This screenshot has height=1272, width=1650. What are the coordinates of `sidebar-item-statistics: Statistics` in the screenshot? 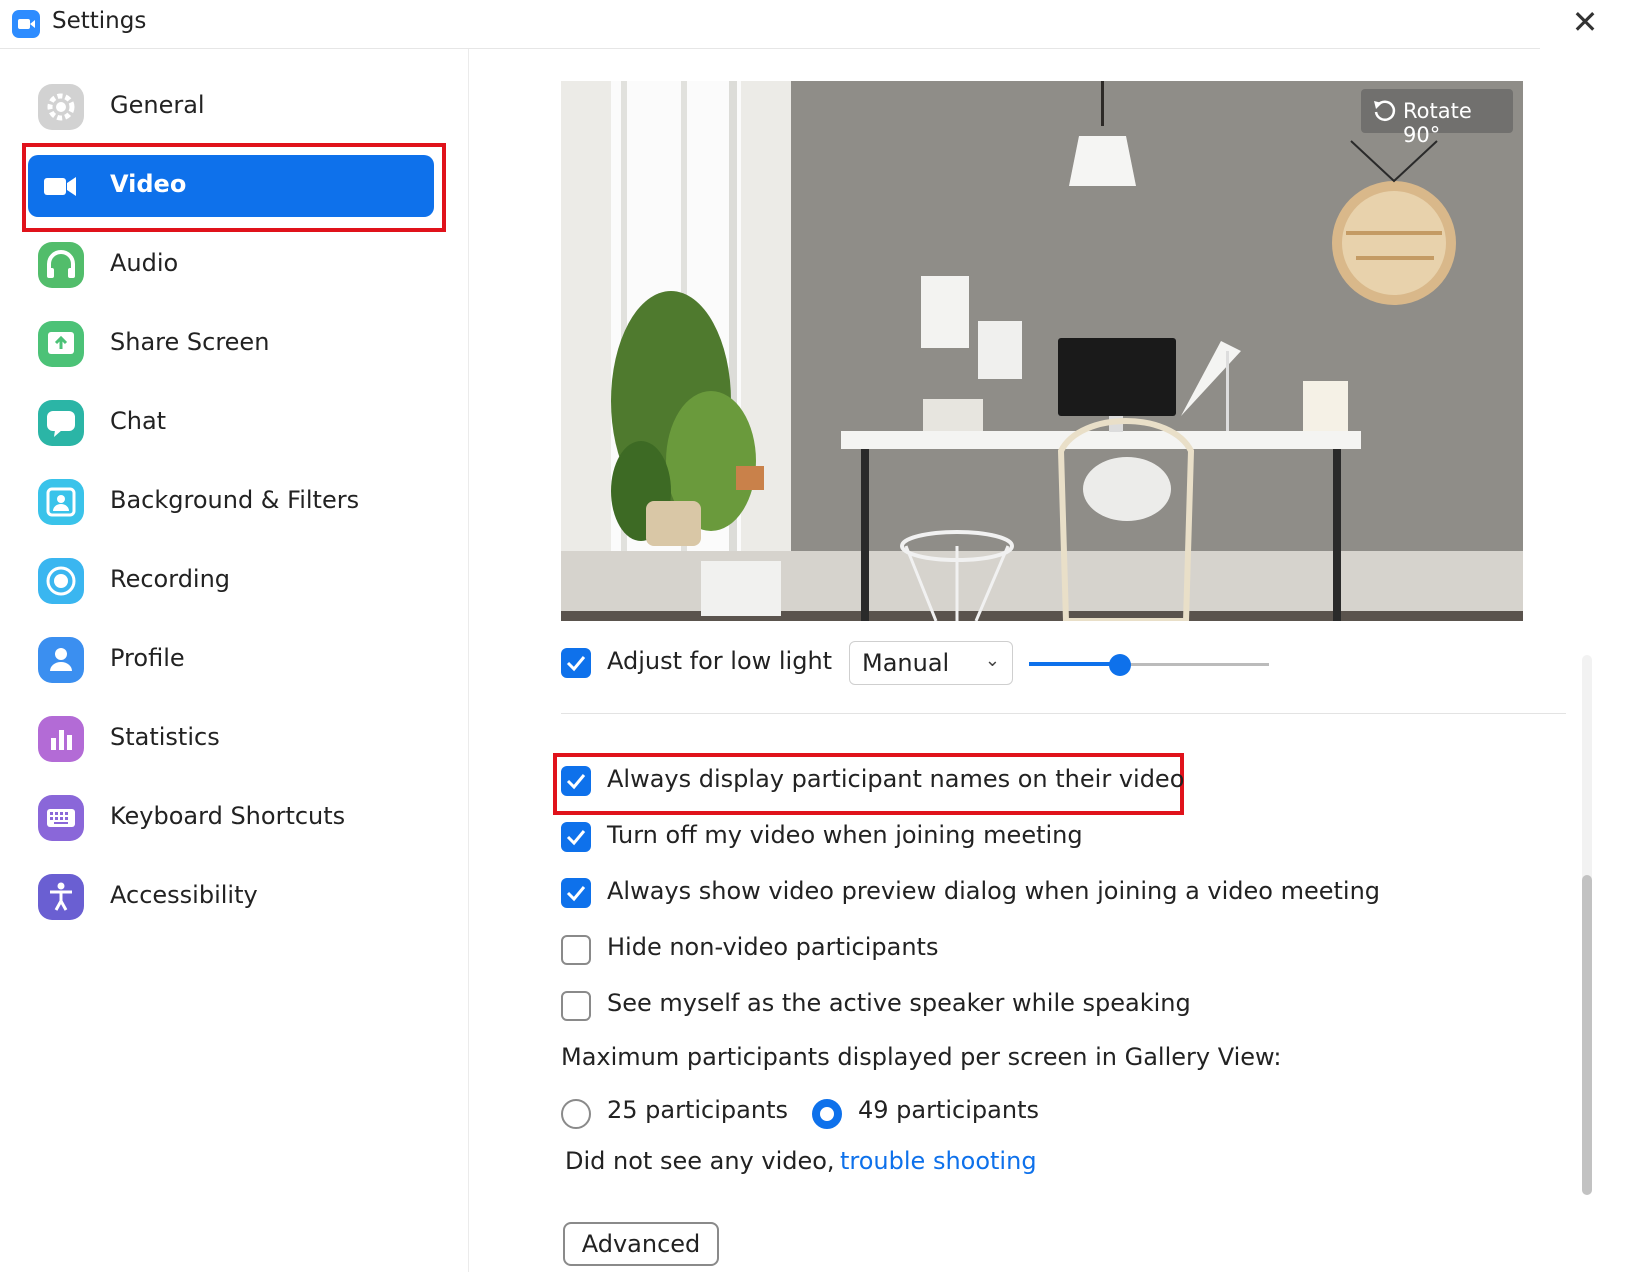 It's located at (231, 739).